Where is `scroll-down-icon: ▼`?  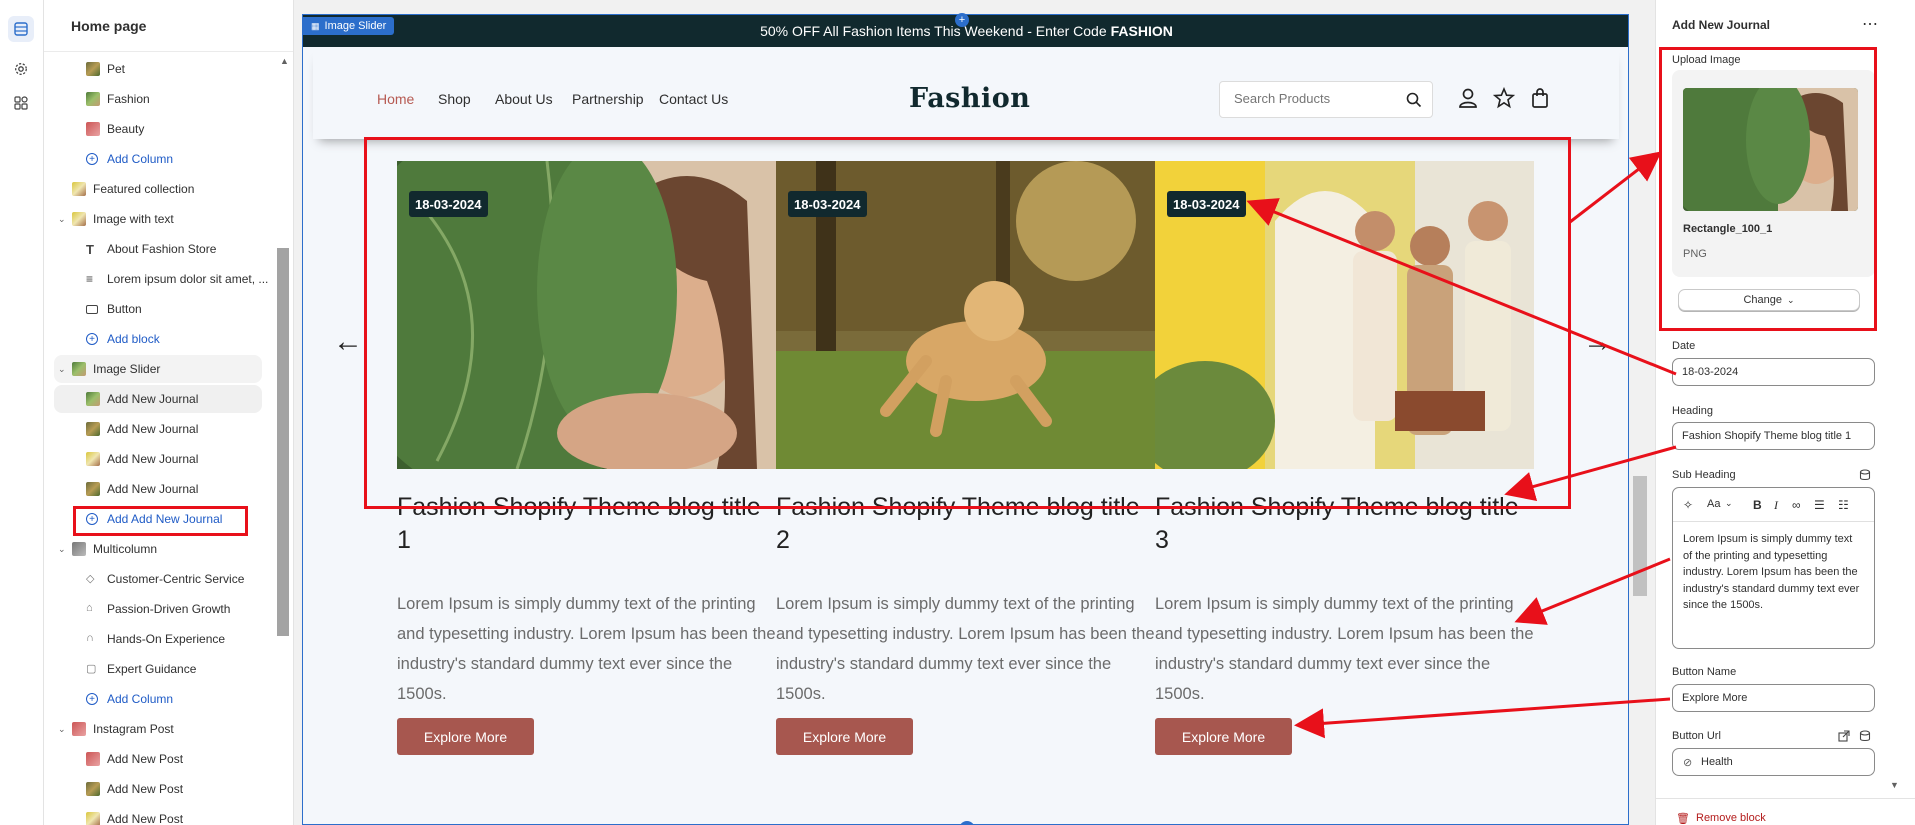 scroll-down-icon: ▼ is located at coordinates (1894, 785).